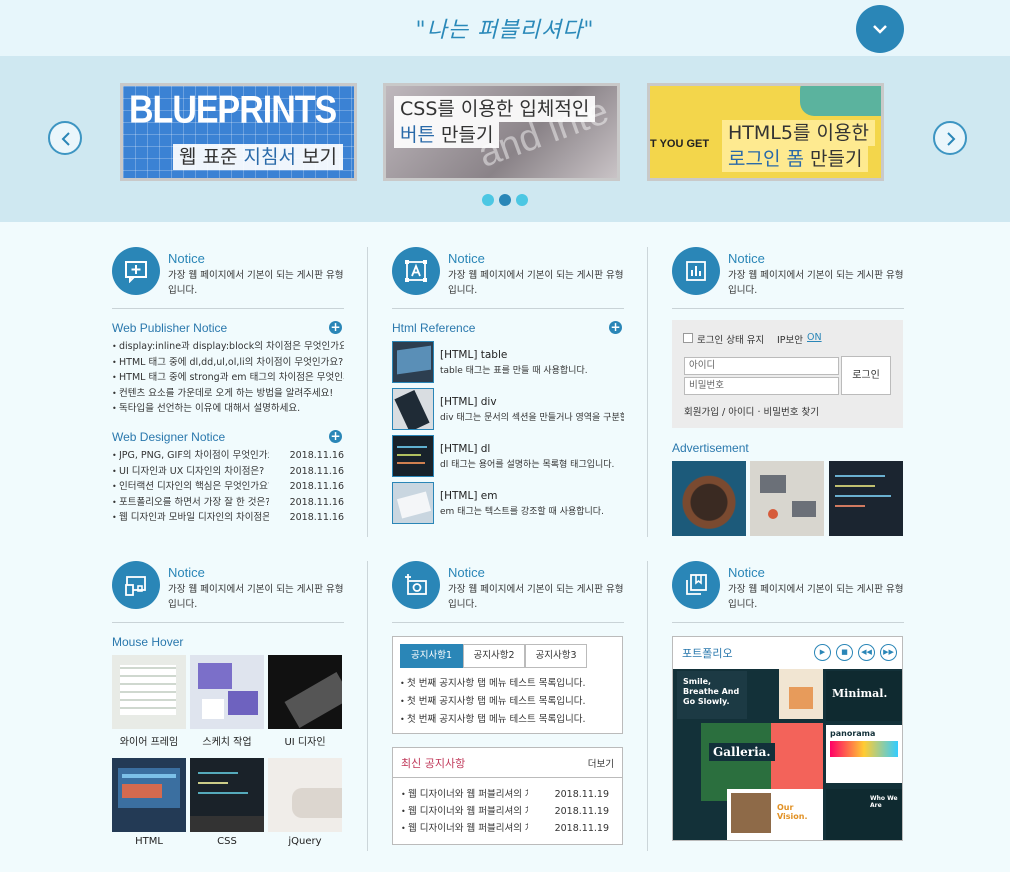 The height and width of the screenshot is (872, 1010). Describe the element at coordinates (367, 392) in the screenshot. I see `column-divider` at that location.